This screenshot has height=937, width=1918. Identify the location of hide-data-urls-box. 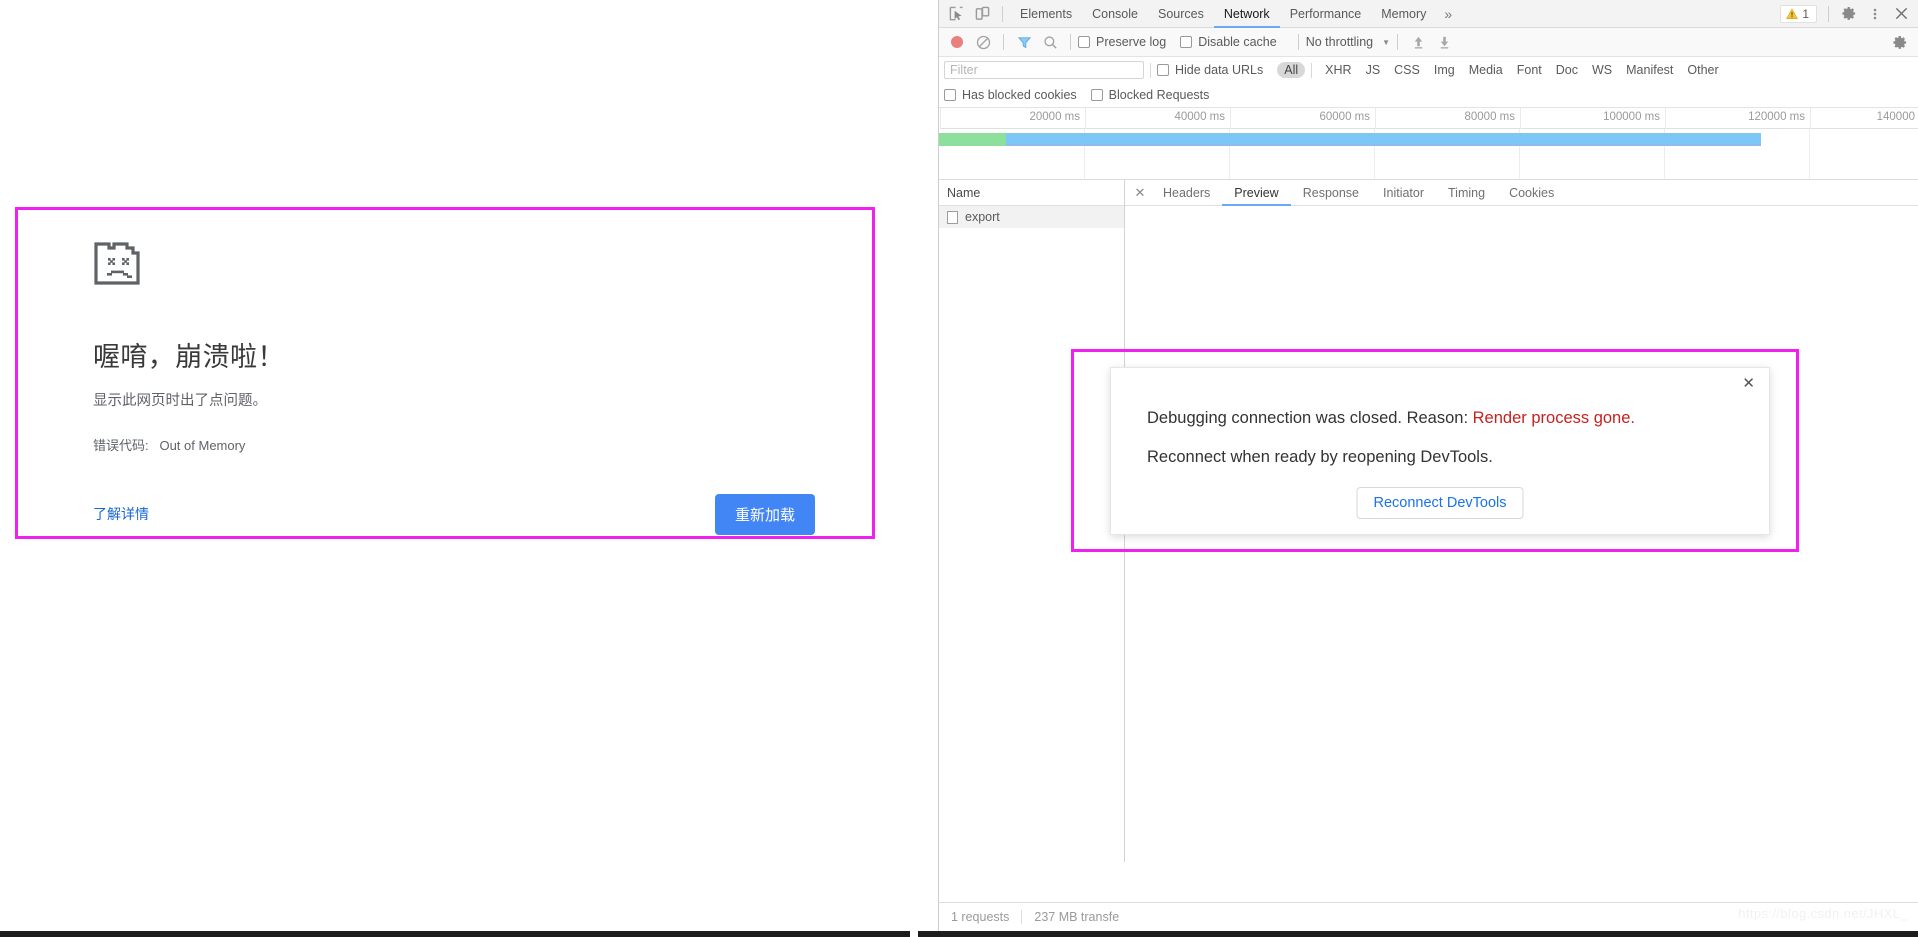
(1163, 70).